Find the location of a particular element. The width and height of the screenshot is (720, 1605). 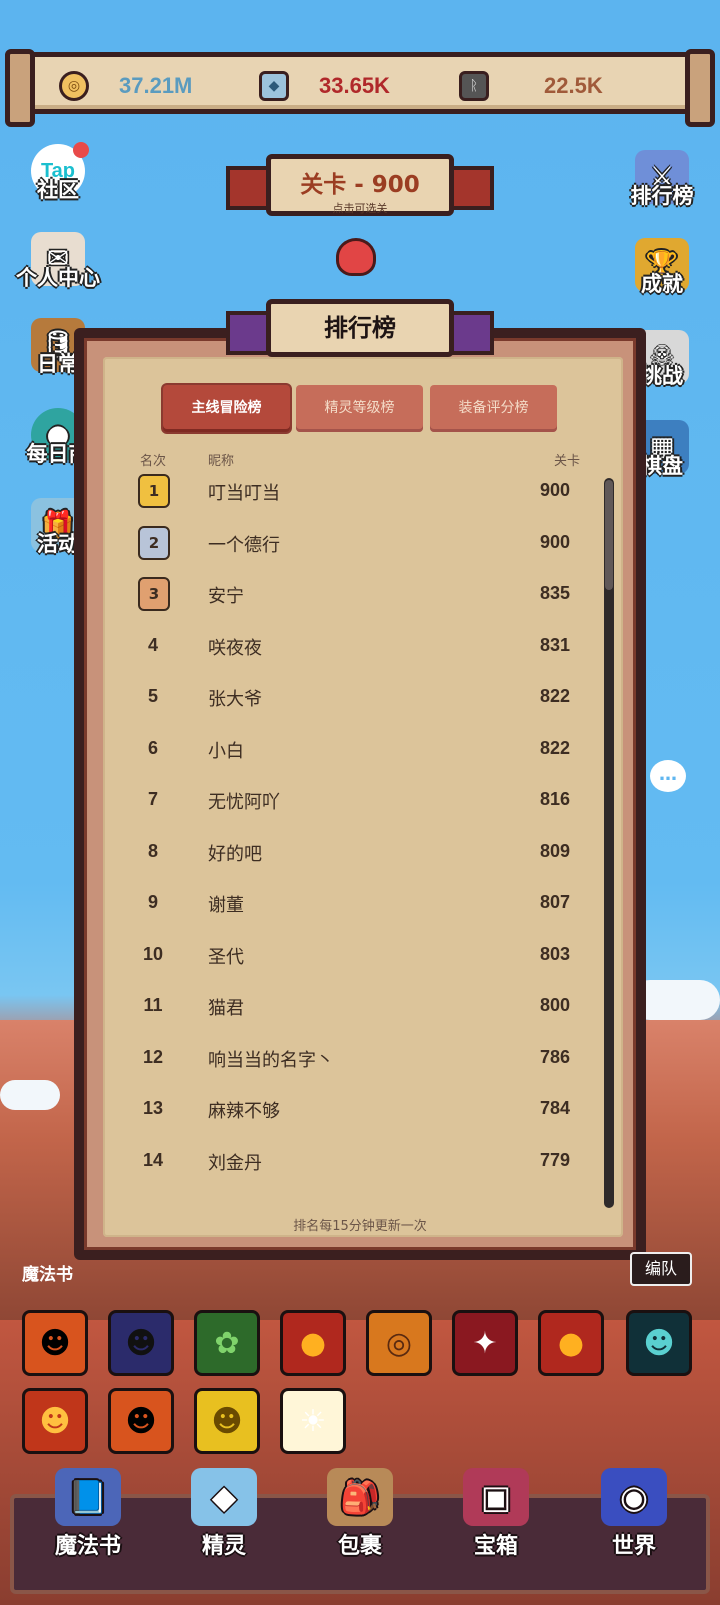

achievements-label: 成就 is located at coordinates (662, 284).